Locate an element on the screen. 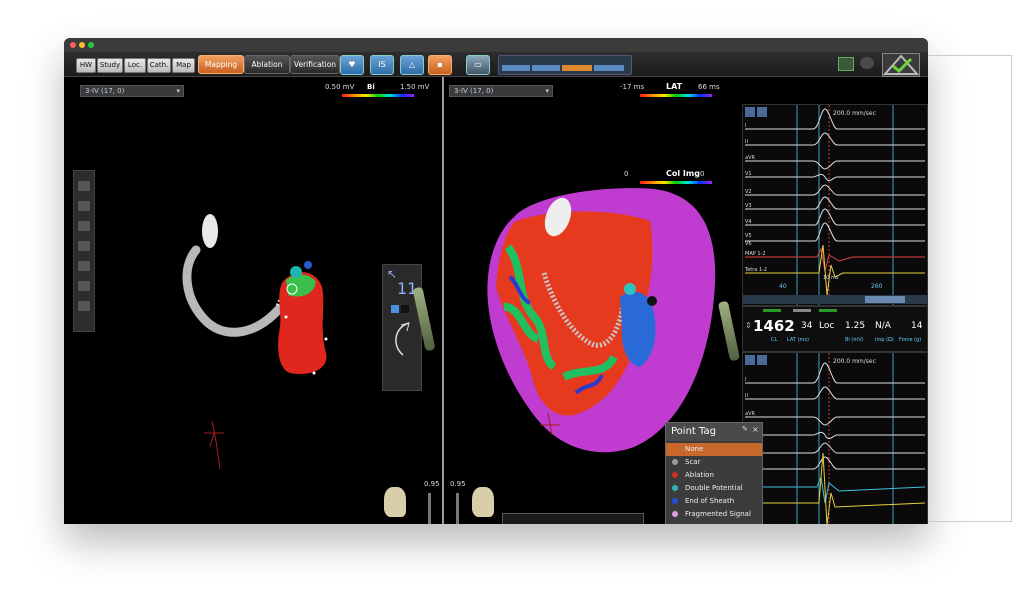 This screenshot has width=1013, height=614. ecg-top-scrollbar is located at coordinates (835, 299).